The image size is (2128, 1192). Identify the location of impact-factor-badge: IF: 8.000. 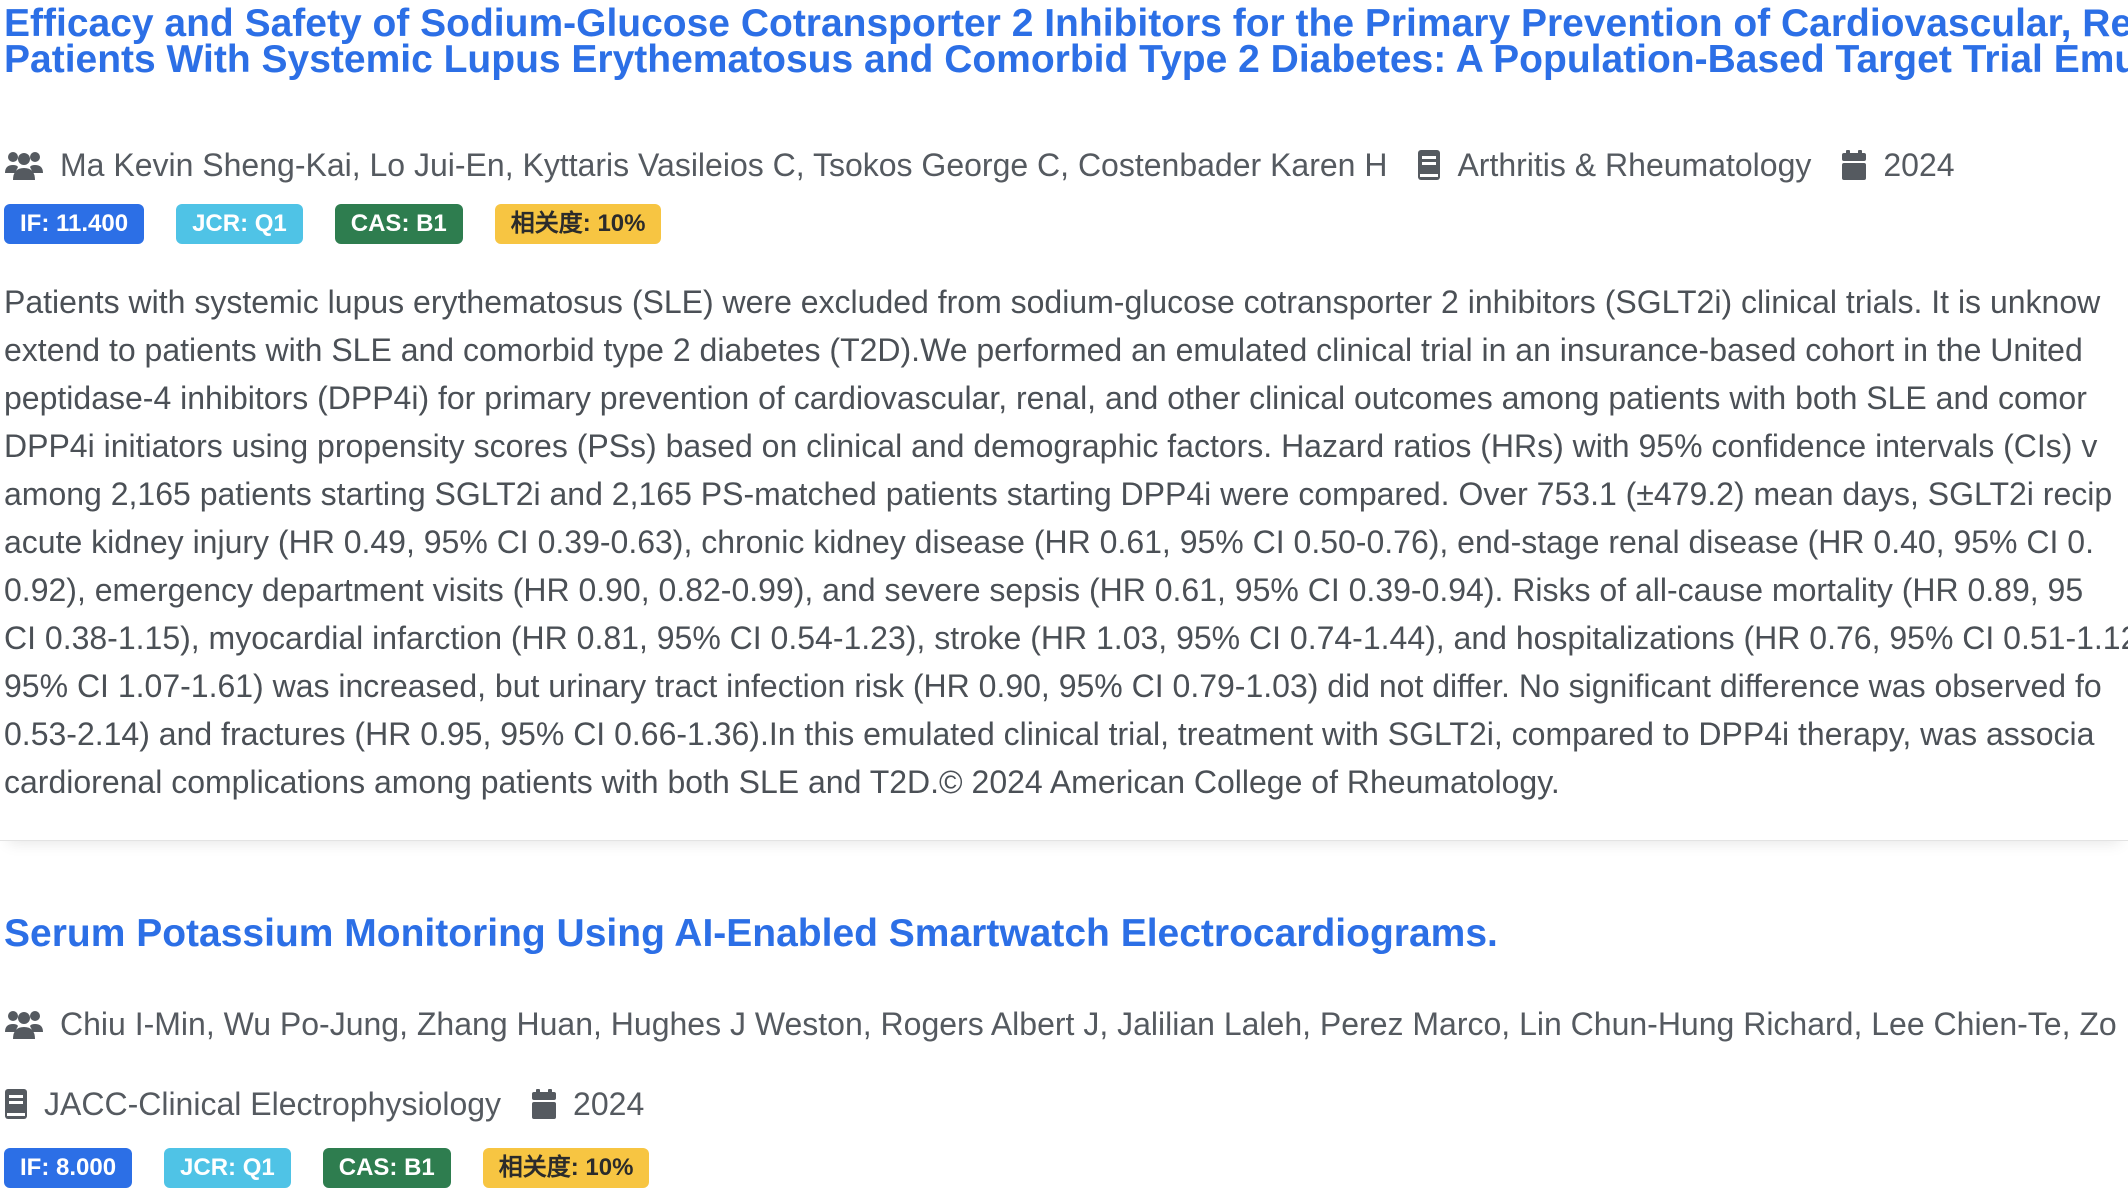
(68, 1168).